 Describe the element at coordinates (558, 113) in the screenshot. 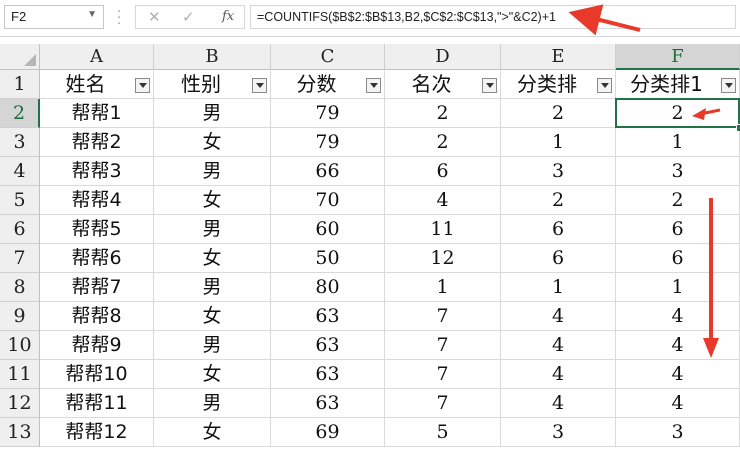

I see `cell-e2: 2` at that location.